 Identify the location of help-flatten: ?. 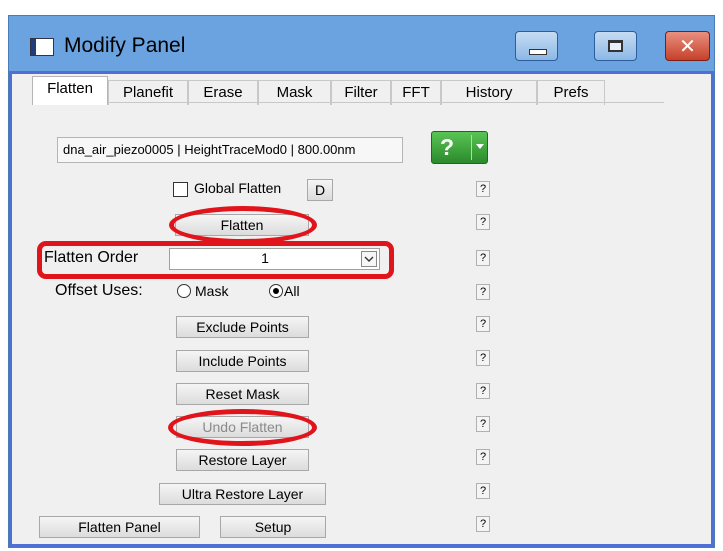
(483, 222).